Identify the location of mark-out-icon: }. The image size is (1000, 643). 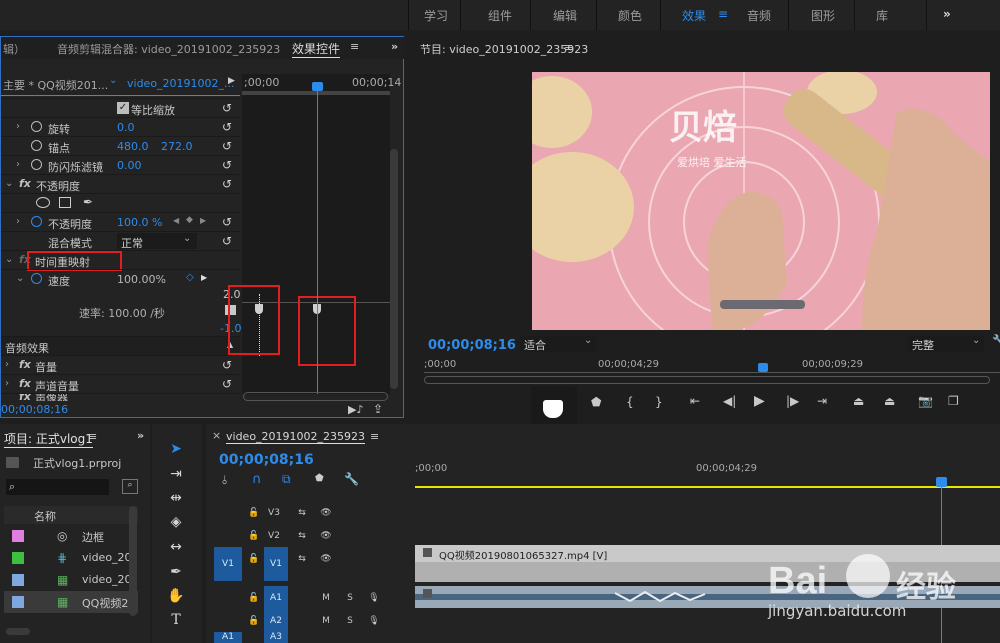
(659, 402).